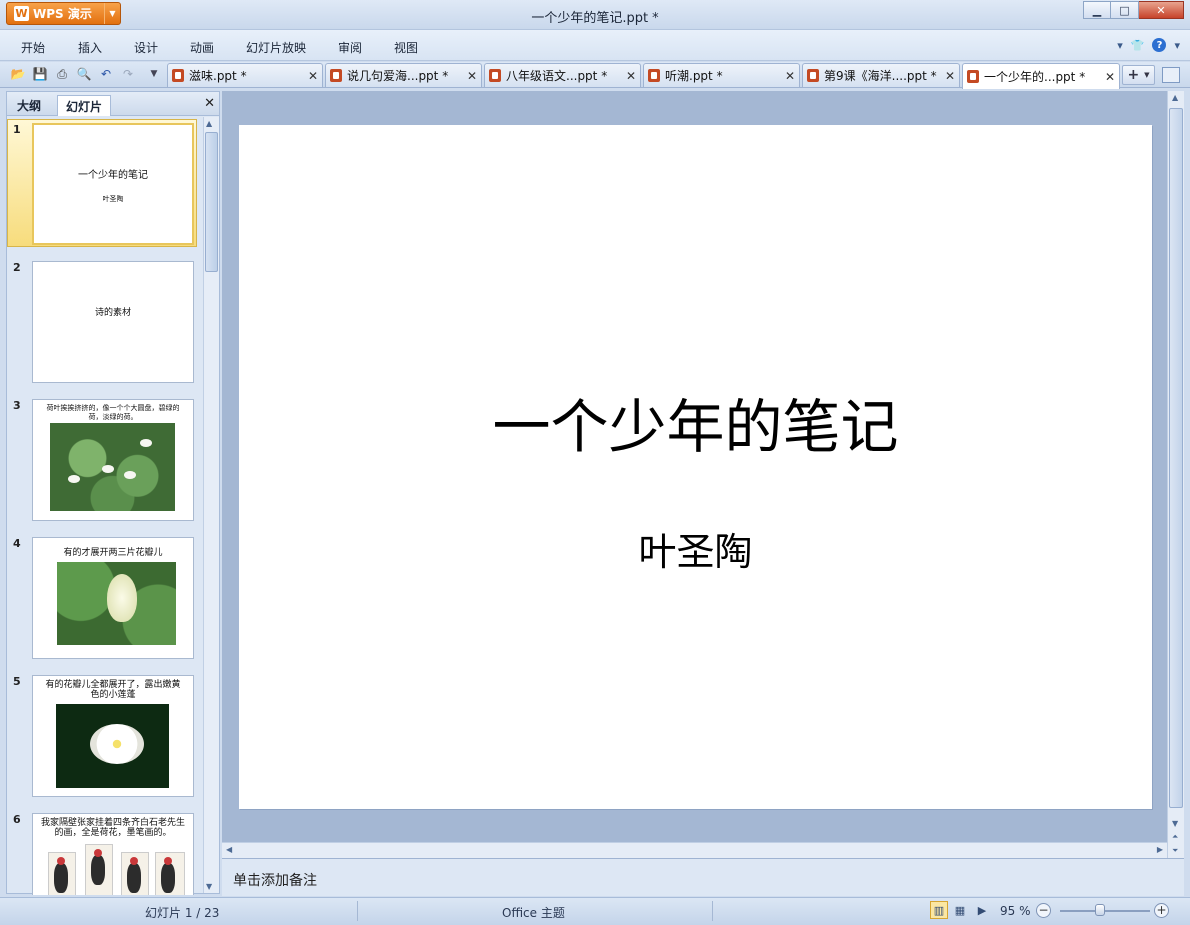 Image resolution: width=1190 pixels, height=925 pixels. I want to click on doc-tab-label: 一个少年的...ppt *, so click(1035, 77).